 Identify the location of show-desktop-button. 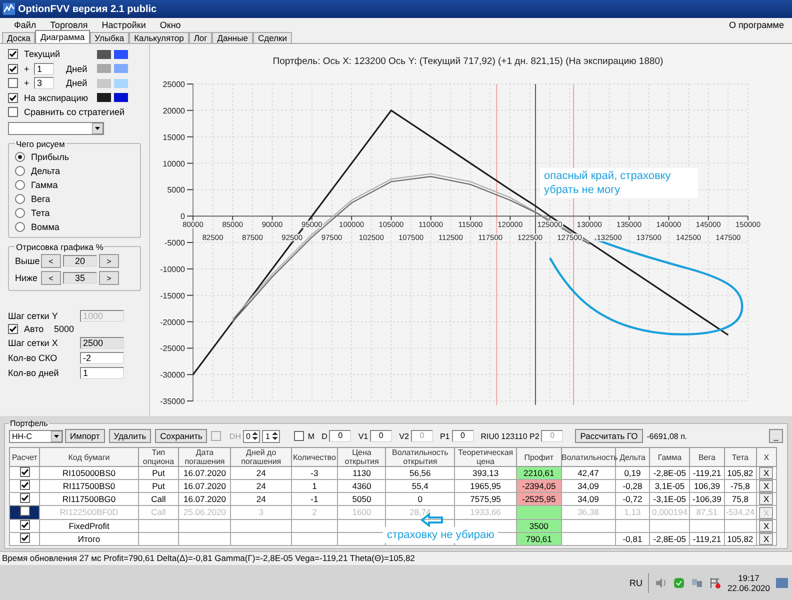
(782, 583).